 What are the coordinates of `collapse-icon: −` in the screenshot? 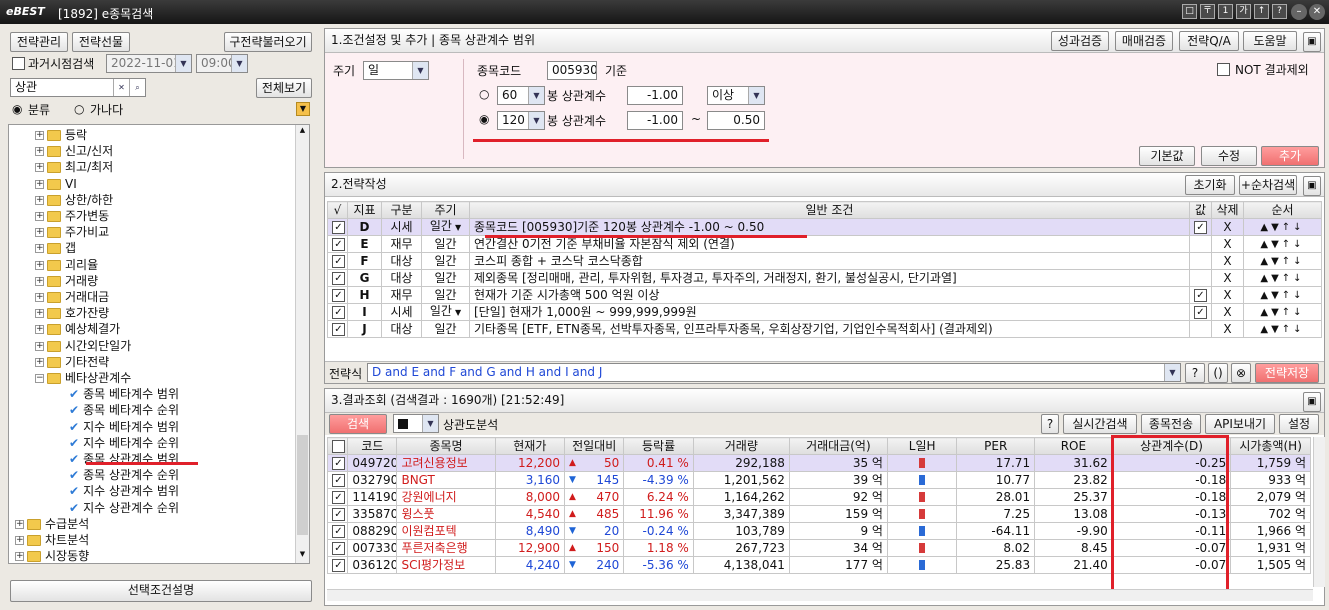 It's located at (39, 378).